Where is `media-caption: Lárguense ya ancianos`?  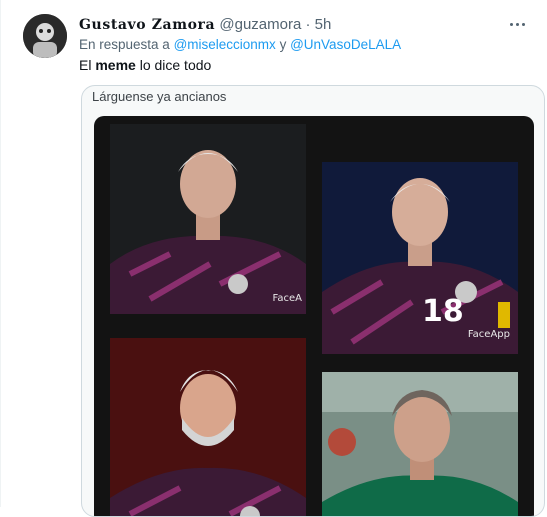
media-caption: Lárguense ya ancianos is located at coordinates (159, 96).